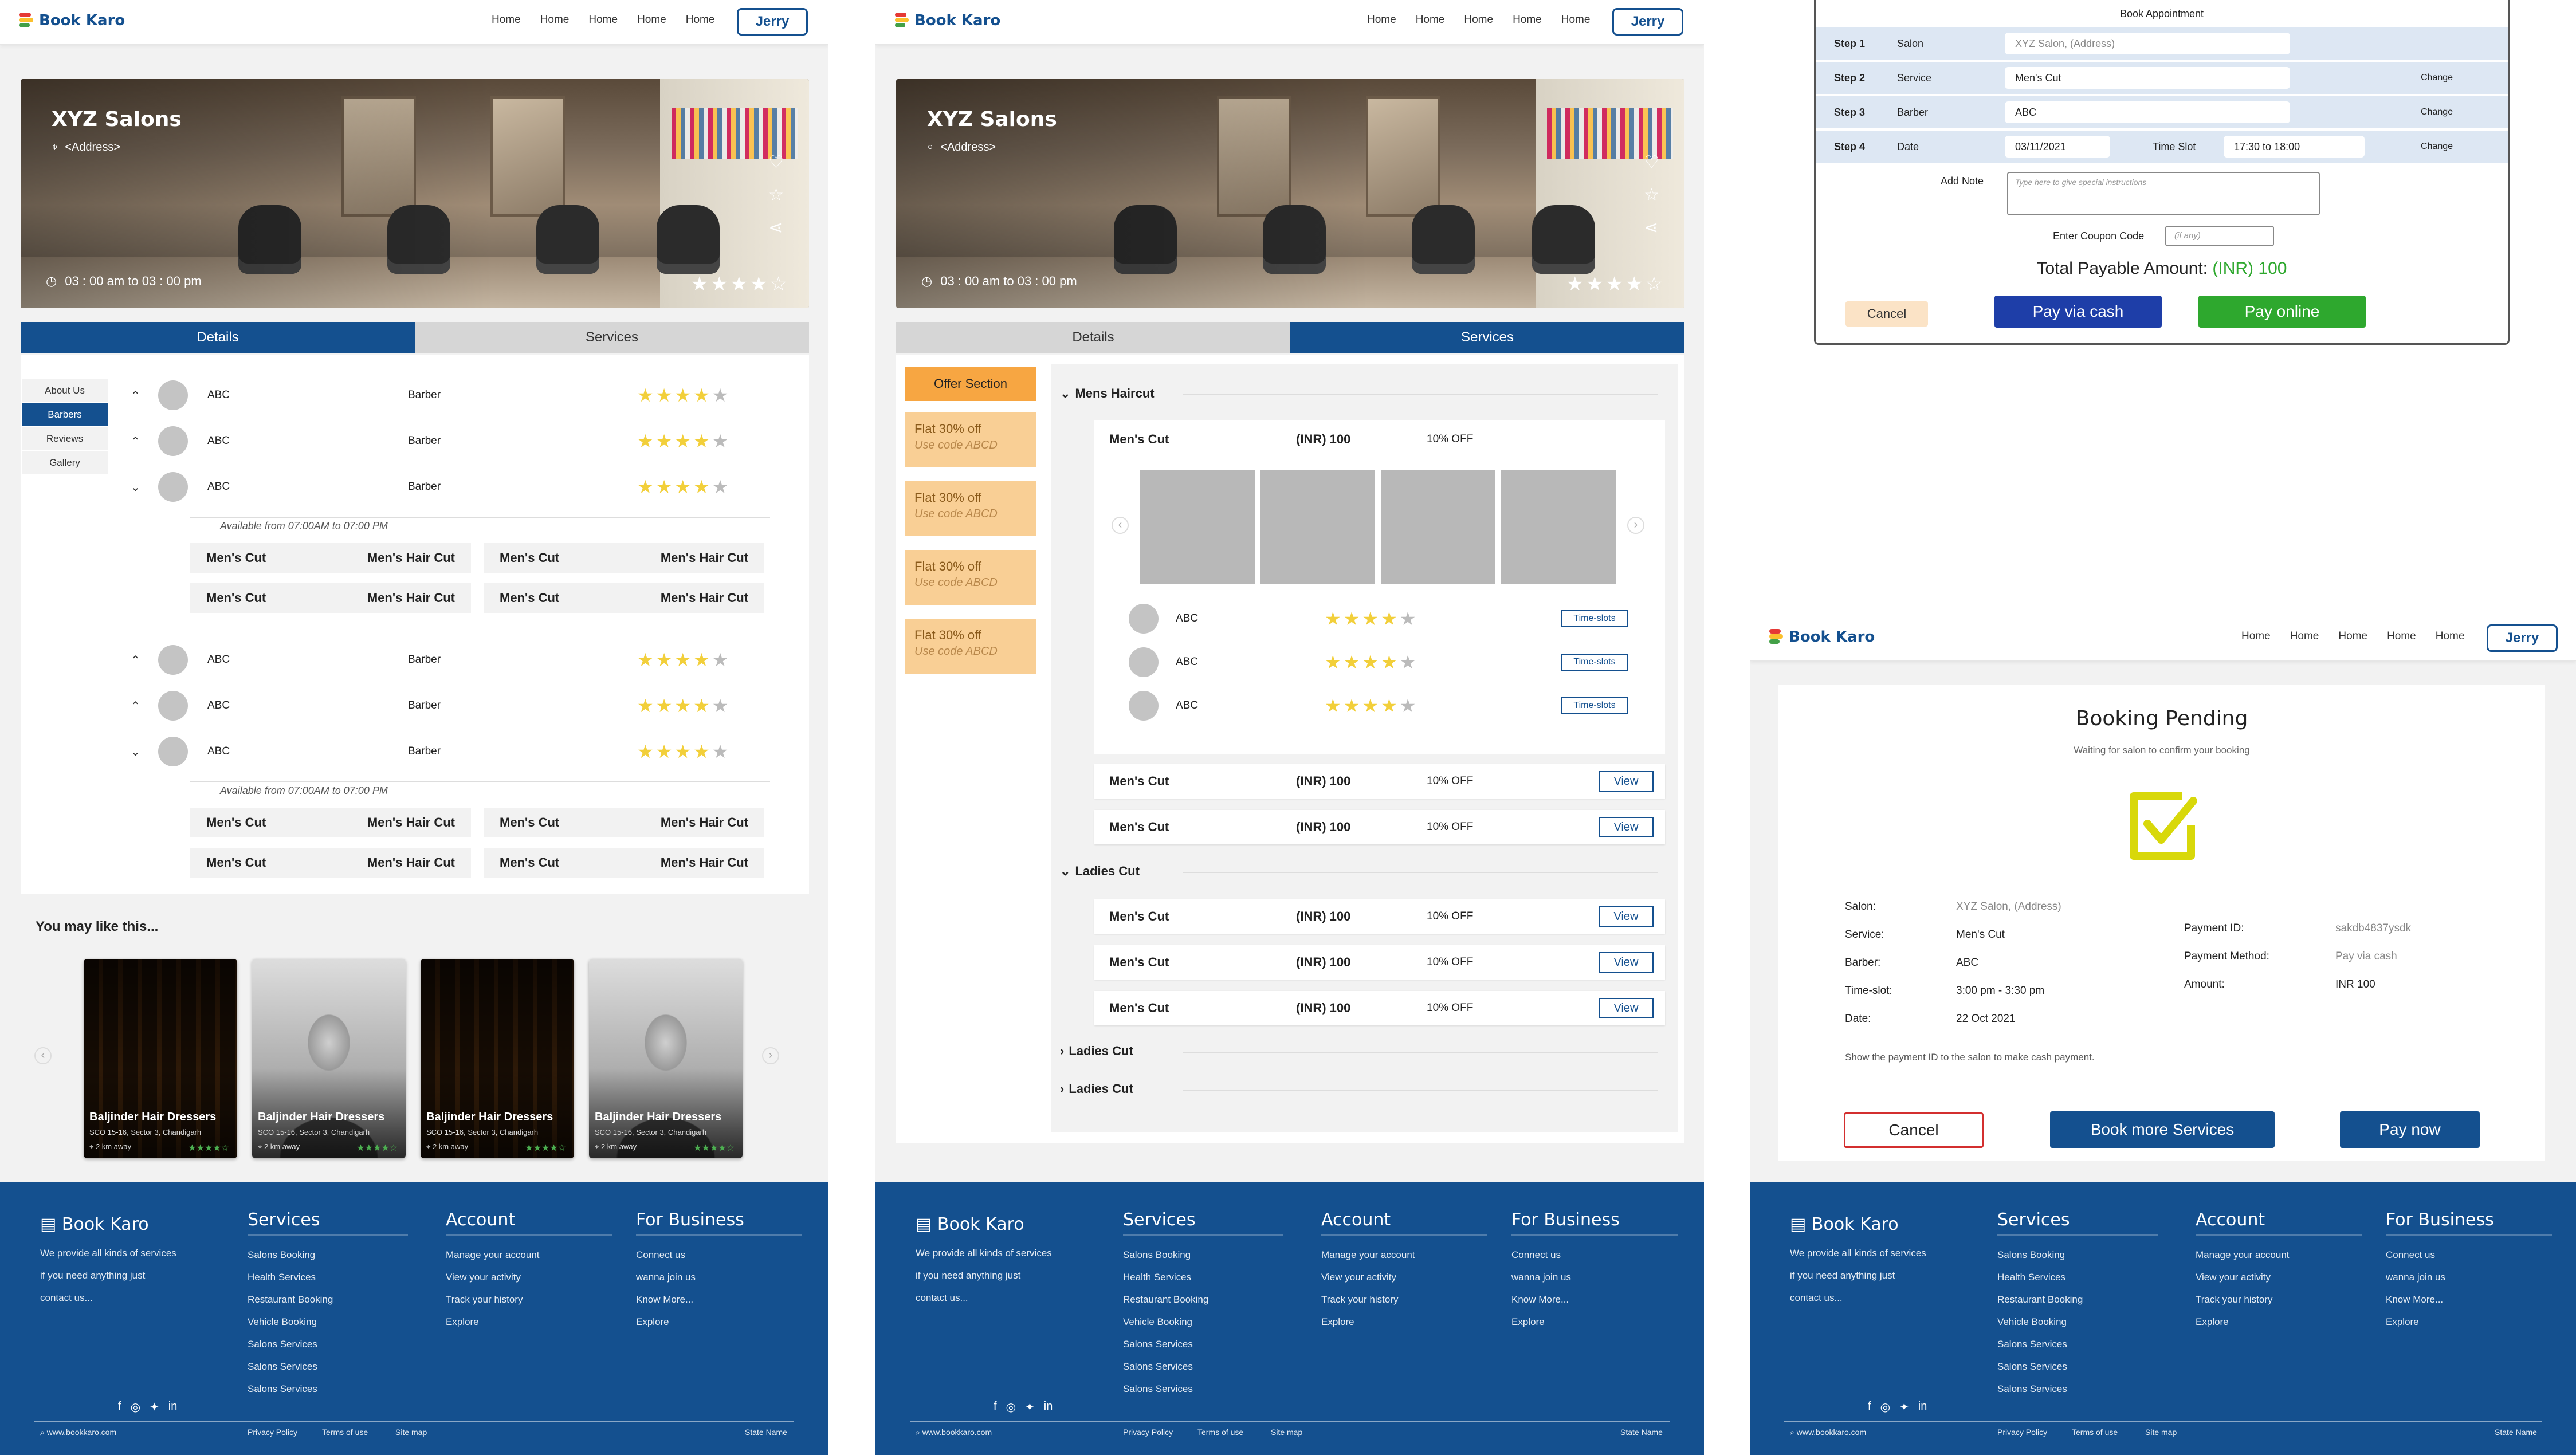 The width and height of the screenshot is (2576, 1455). I want to click on section-ladies-cut: ⌄ Ladies Cut, so click(1100, 871).